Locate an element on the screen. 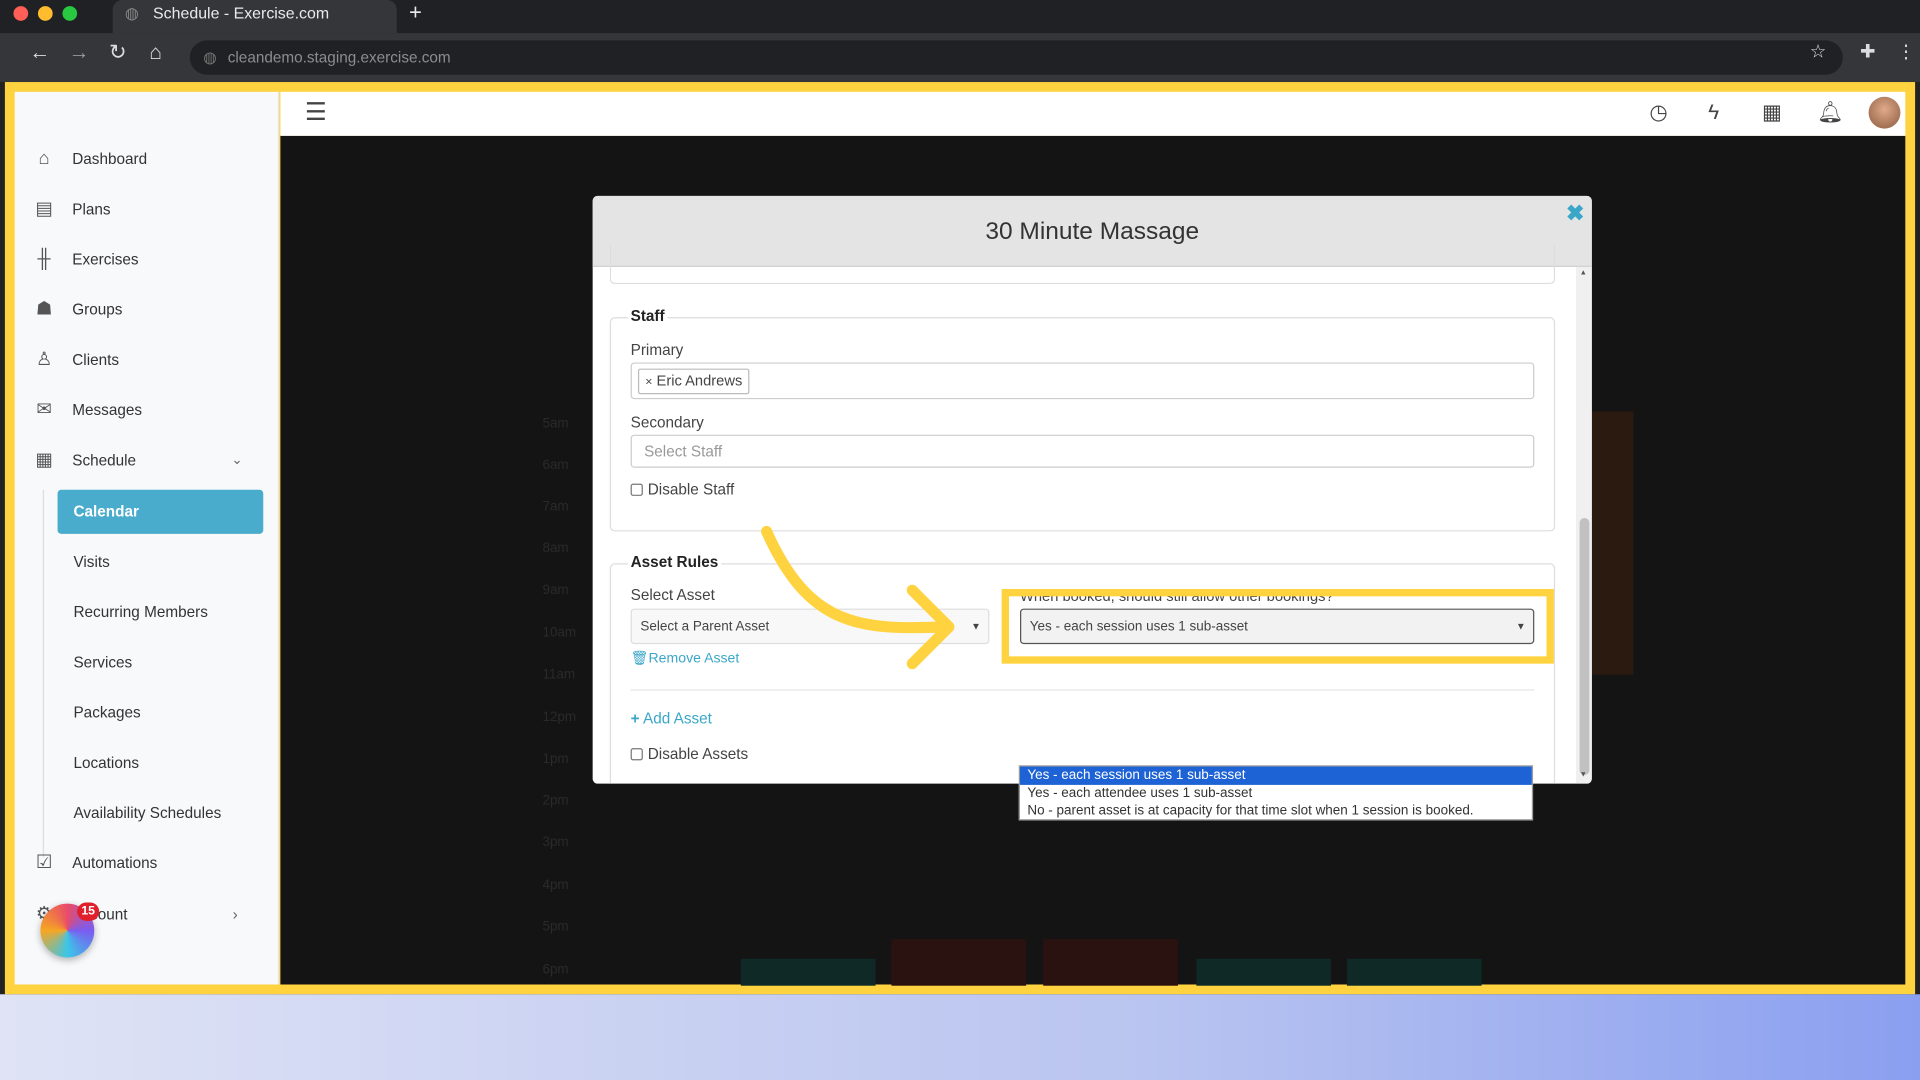 Image resolution: width=1920 pixels, height=1080 pixels. bell-icon: 🔔︎ is located at coordinates (1830, 112).